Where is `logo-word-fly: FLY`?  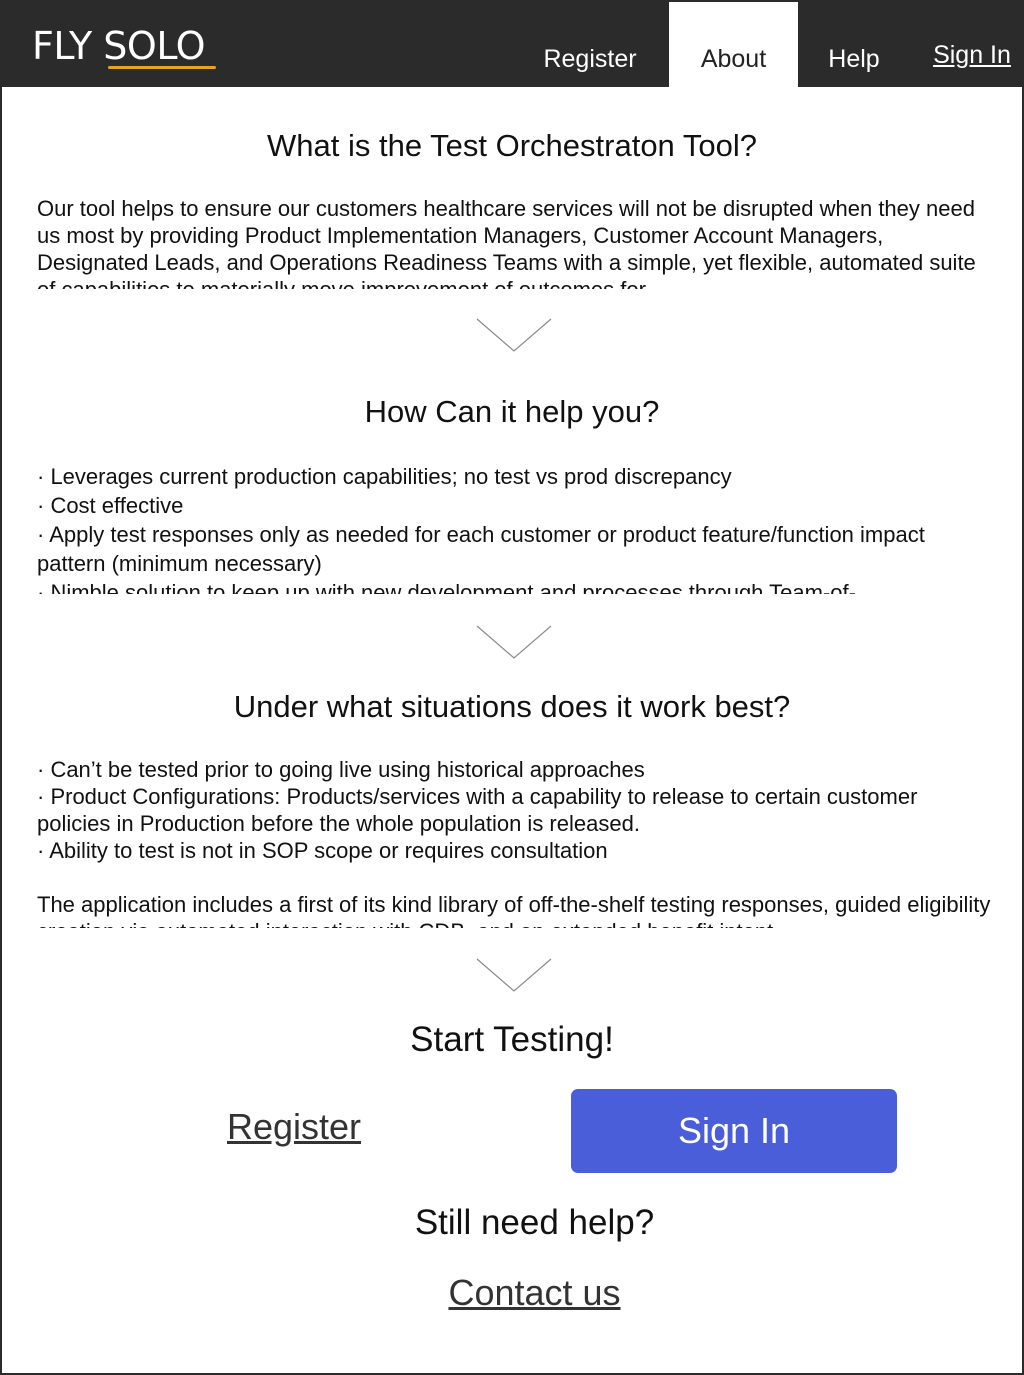
logo-word-fly: FLY is located at coordinates (62, 46).